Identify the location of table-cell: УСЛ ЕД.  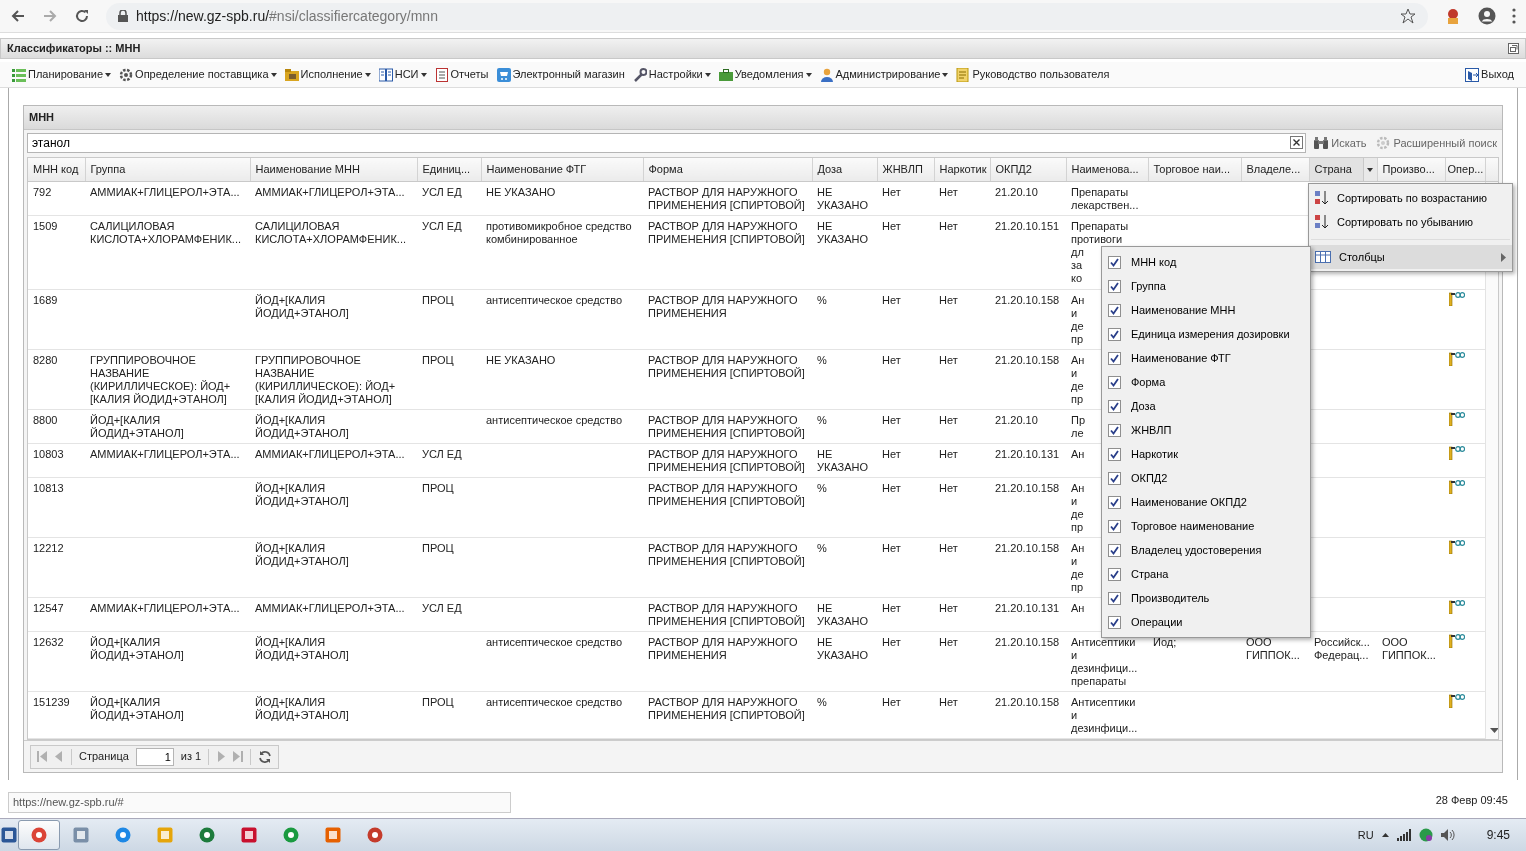
(449, 614).